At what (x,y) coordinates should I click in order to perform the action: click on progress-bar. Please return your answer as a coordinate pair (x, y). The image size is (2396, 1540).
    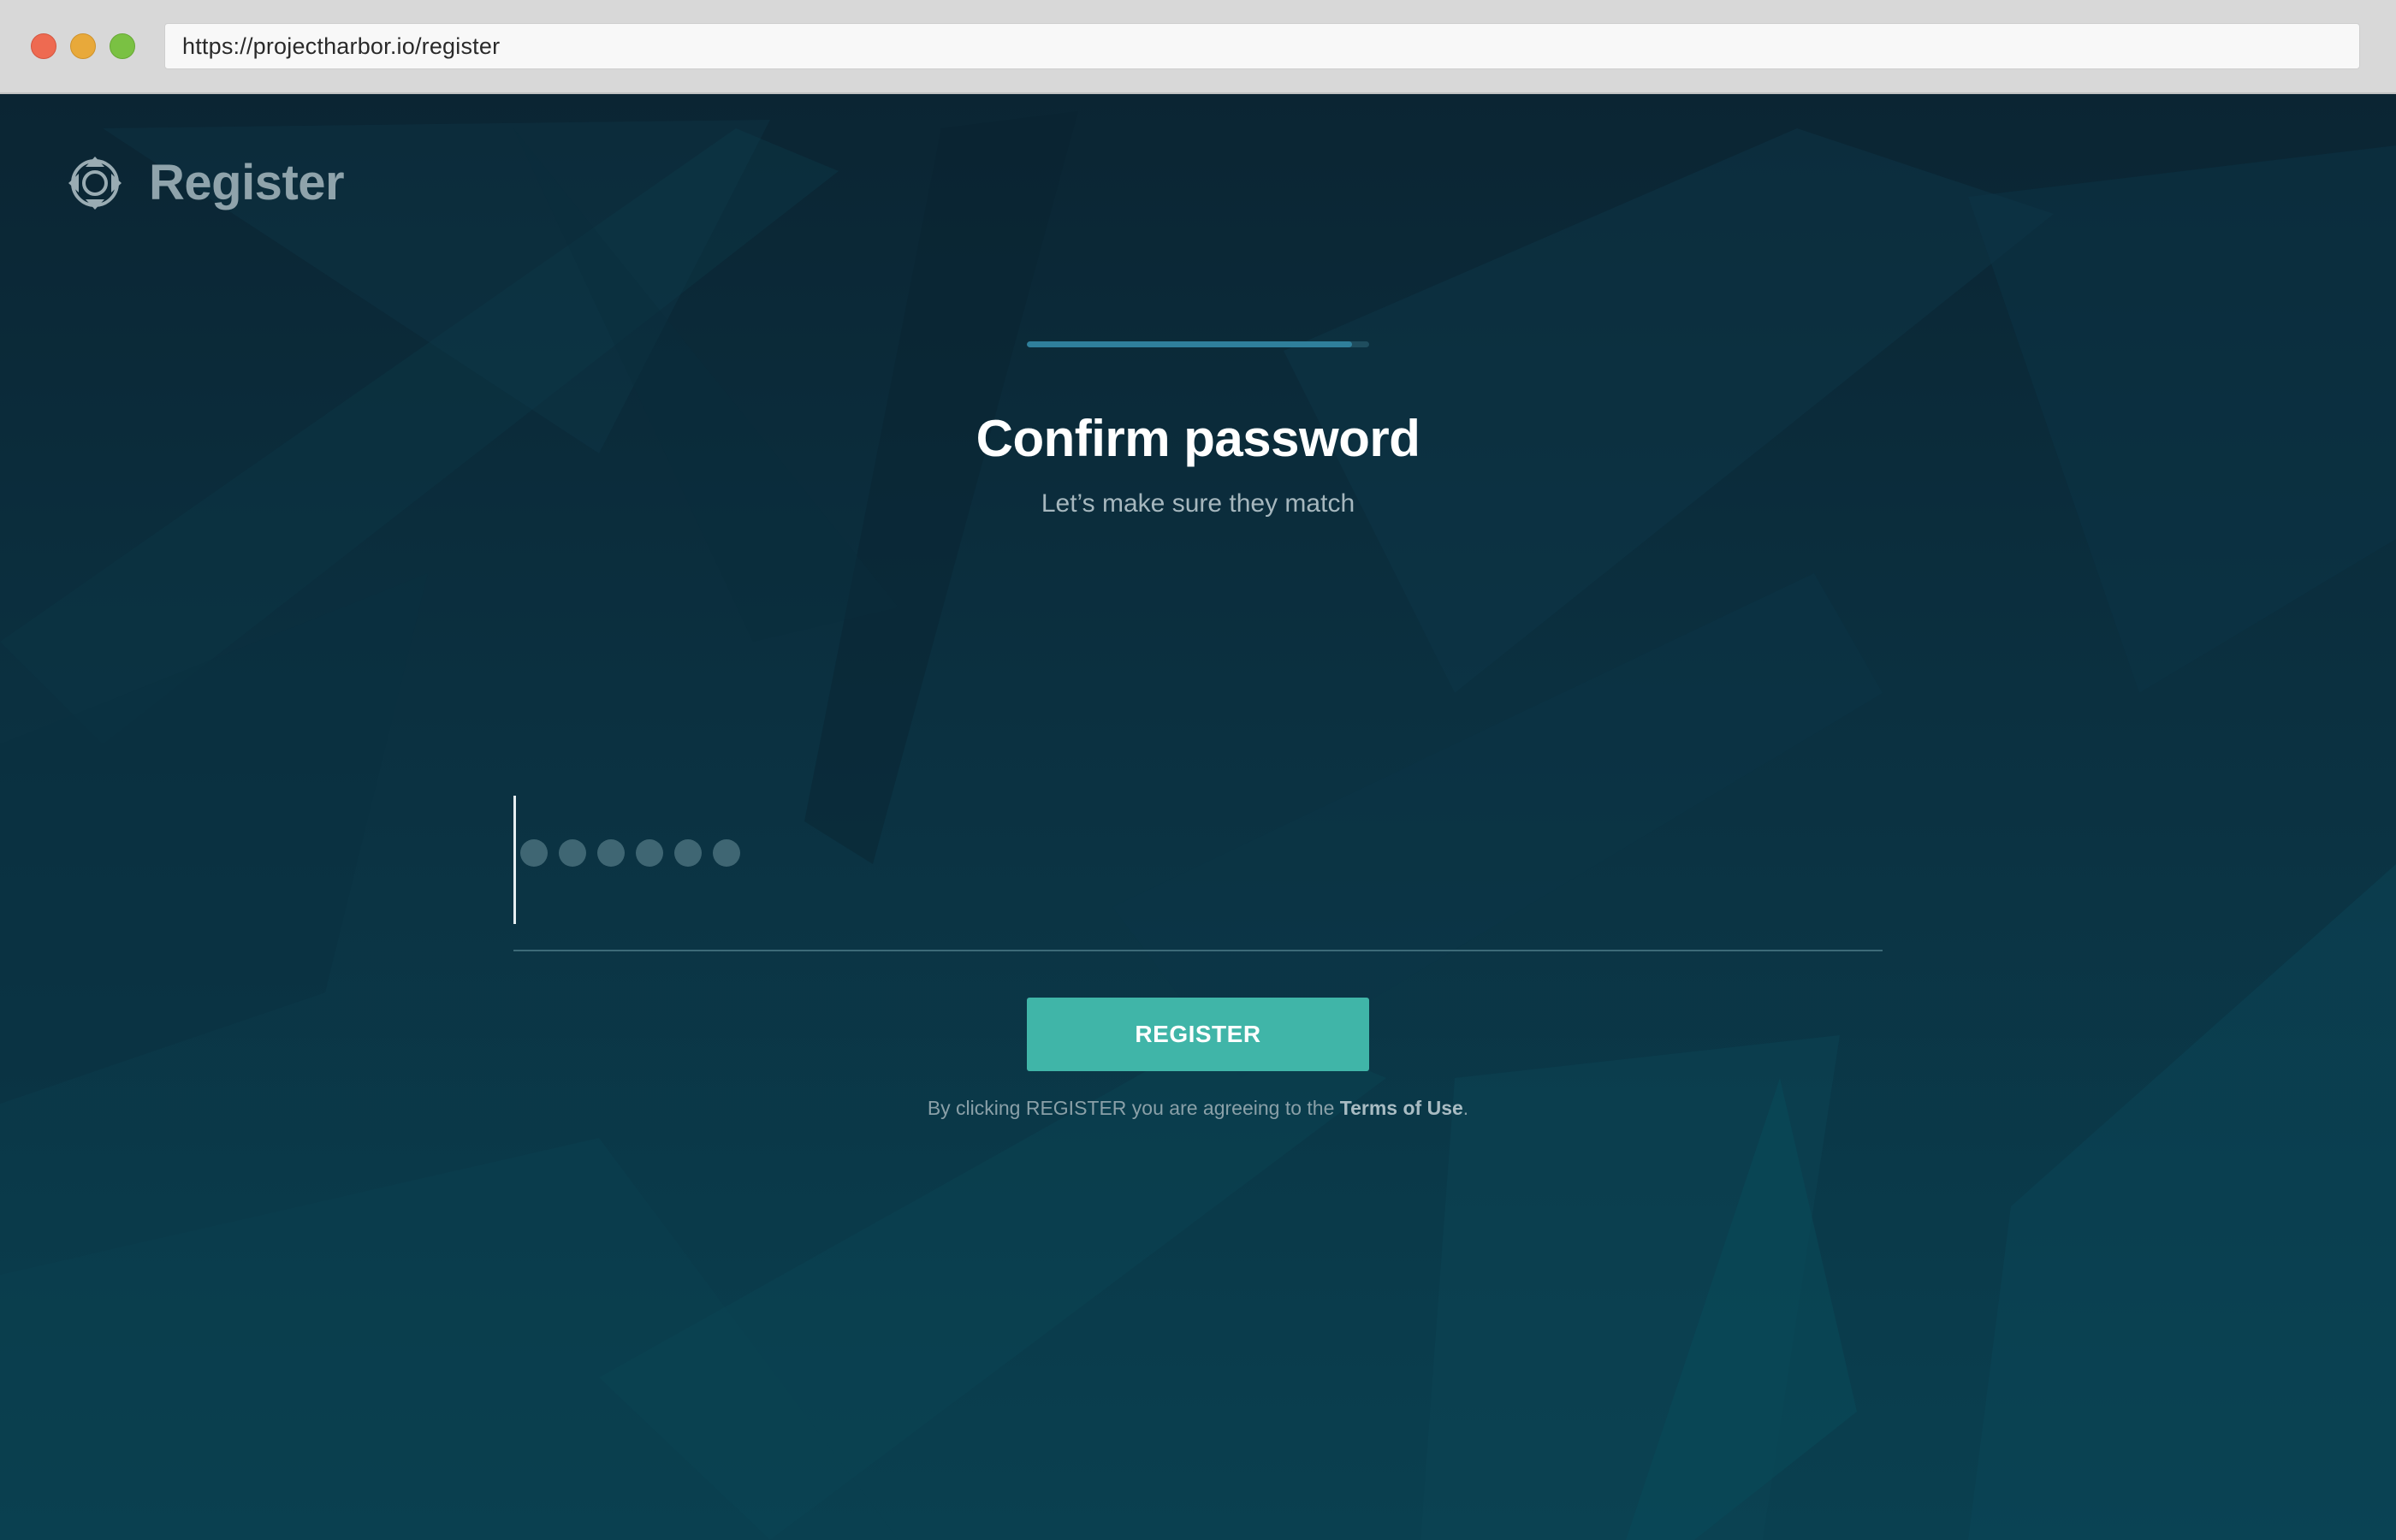
    Looking at the image, I should click on (1198, 344).